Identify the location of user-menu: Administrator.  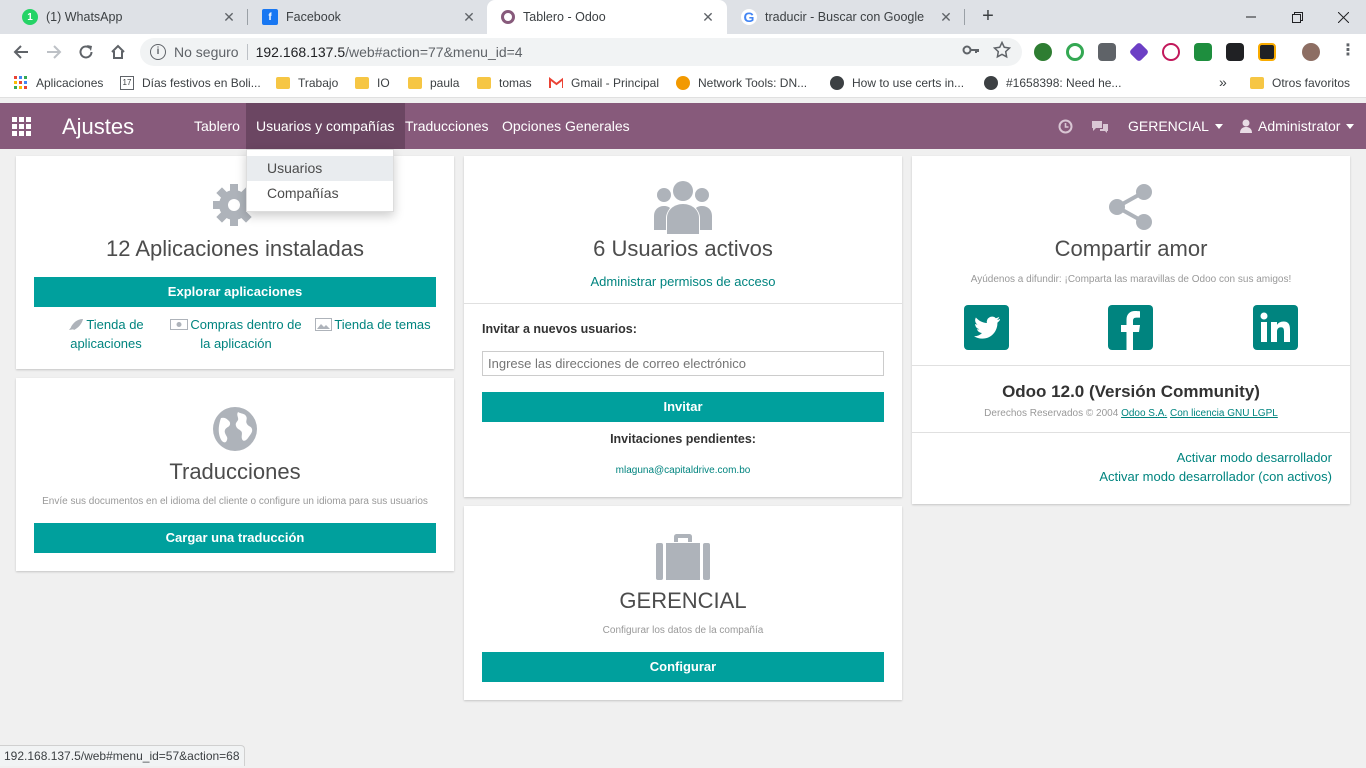
(1297, 126).